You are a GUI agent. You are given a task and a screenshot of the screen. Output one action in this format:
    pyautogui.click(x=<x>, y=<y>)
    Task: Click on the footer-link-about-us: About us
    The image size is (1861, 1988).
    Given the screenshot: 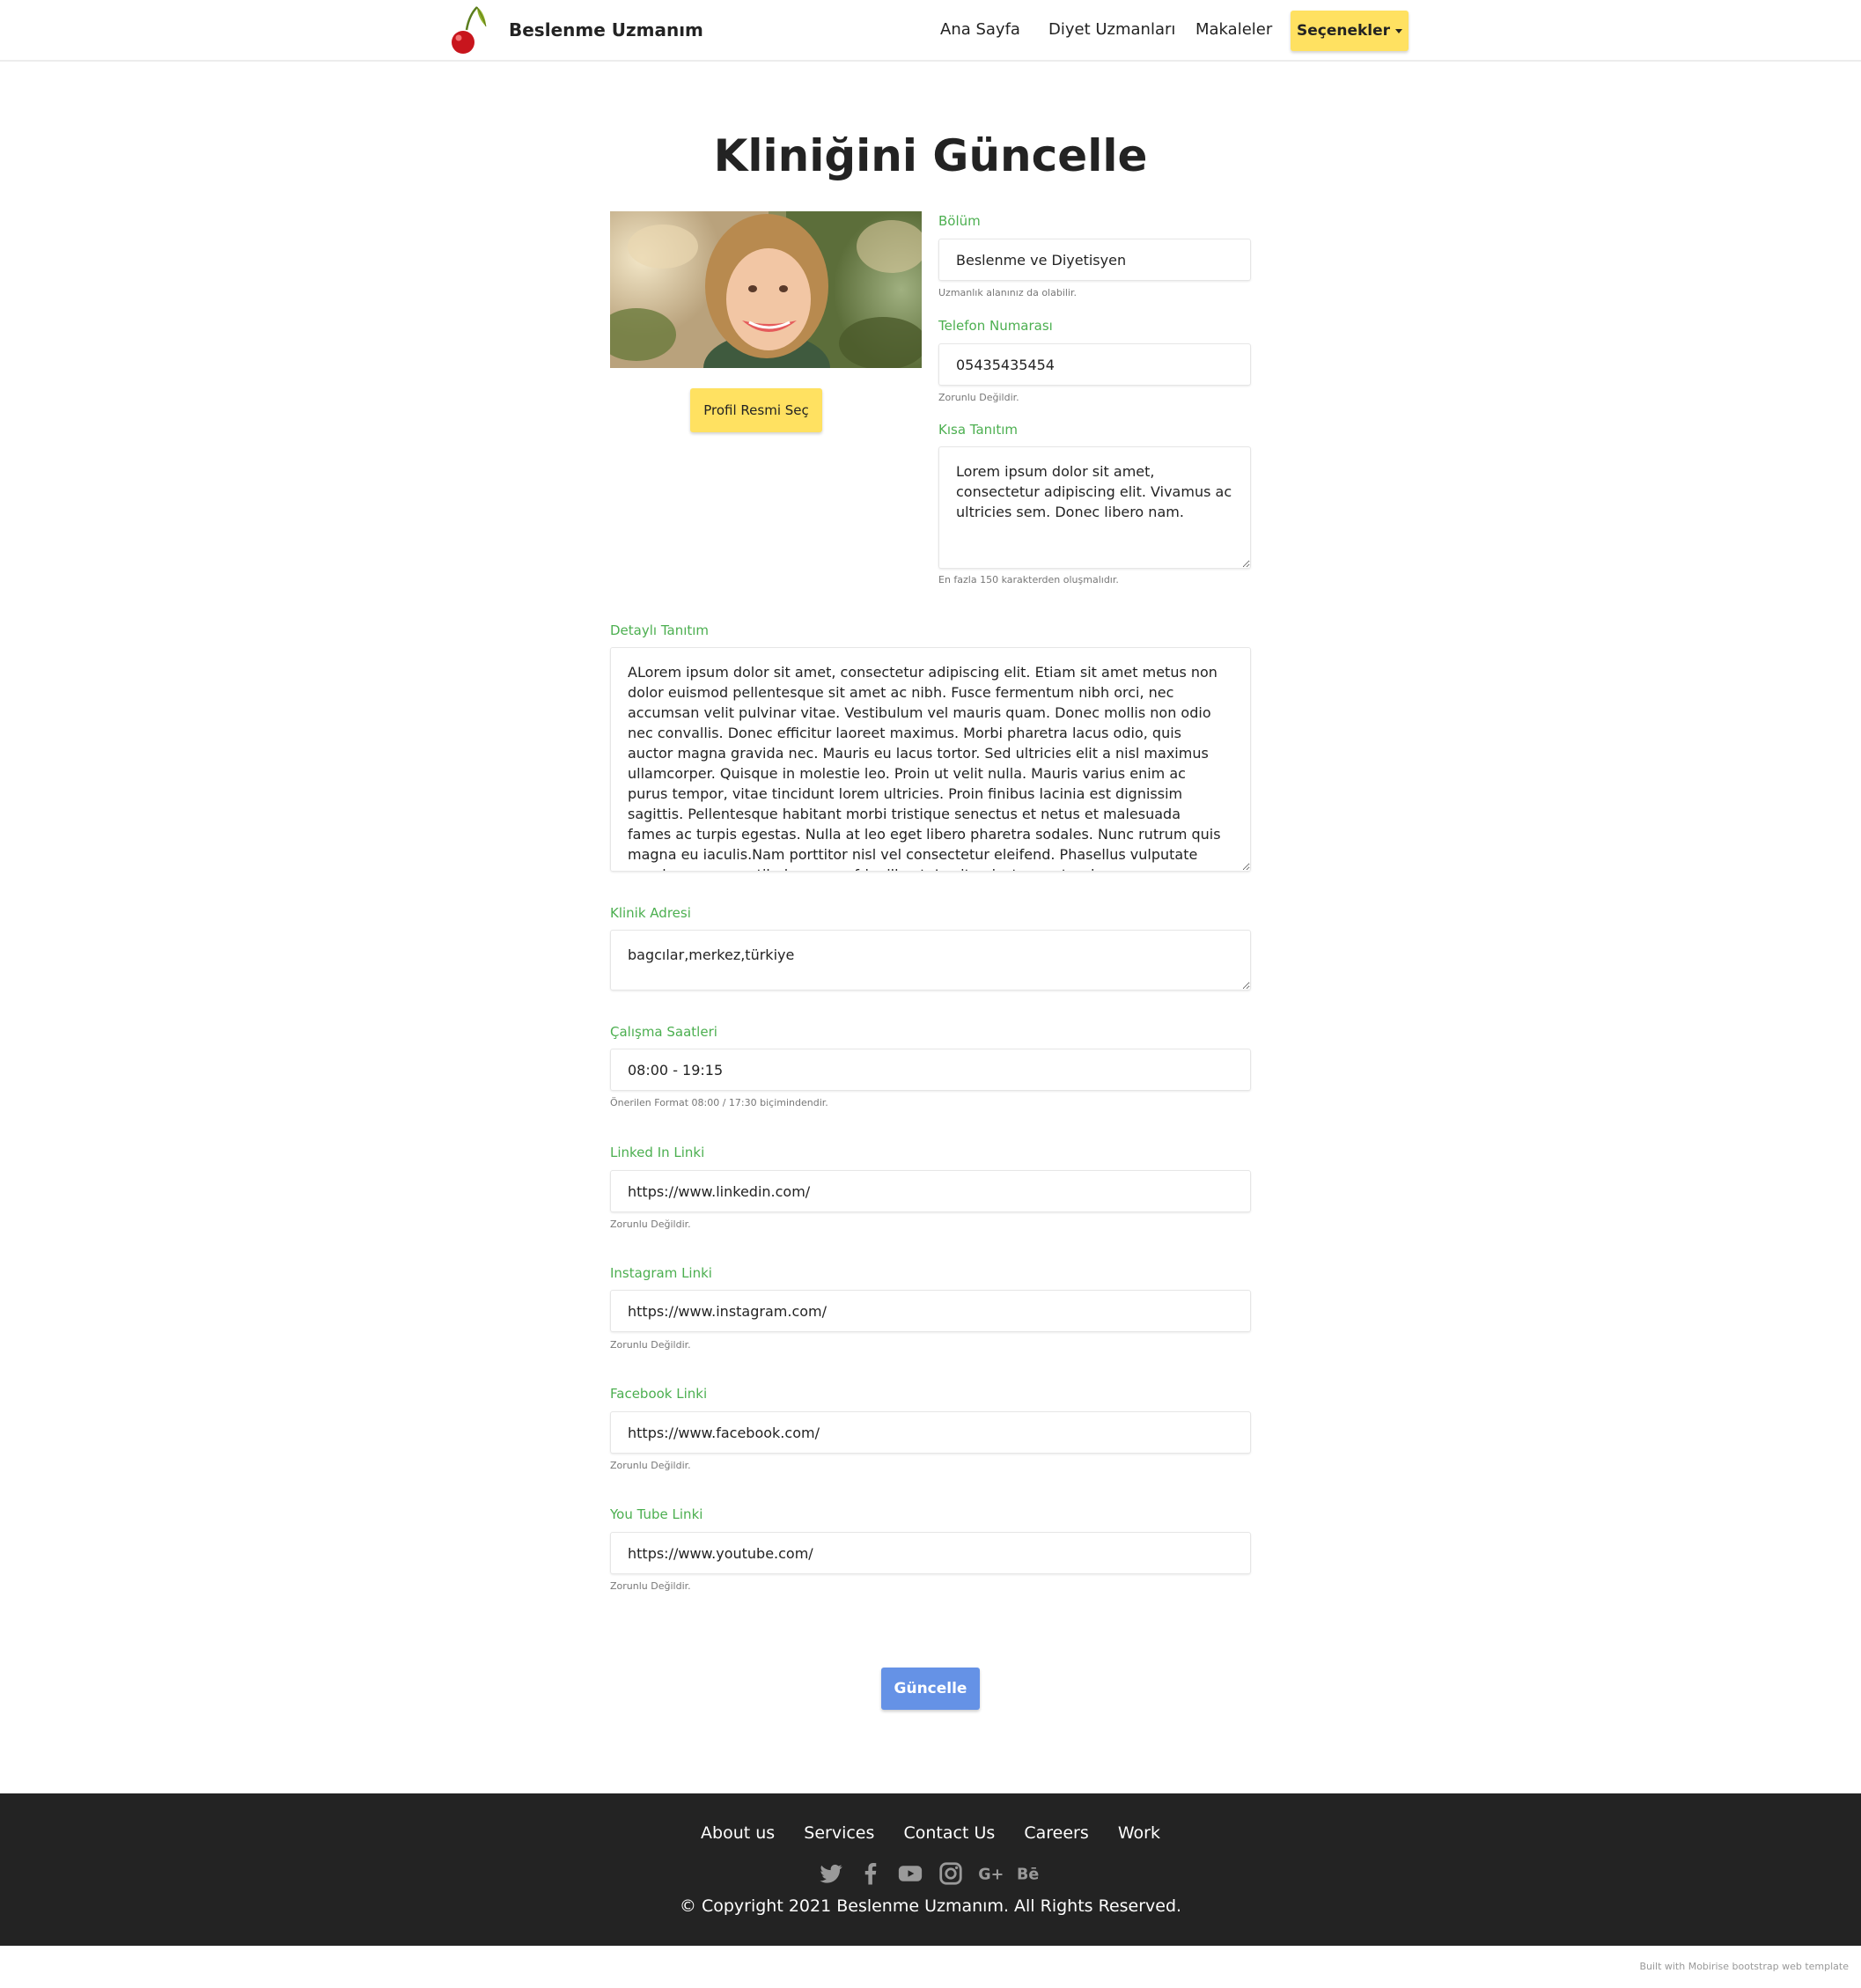 What is the action you would take?
    pyautogui.click(x=738, y=1833)
    